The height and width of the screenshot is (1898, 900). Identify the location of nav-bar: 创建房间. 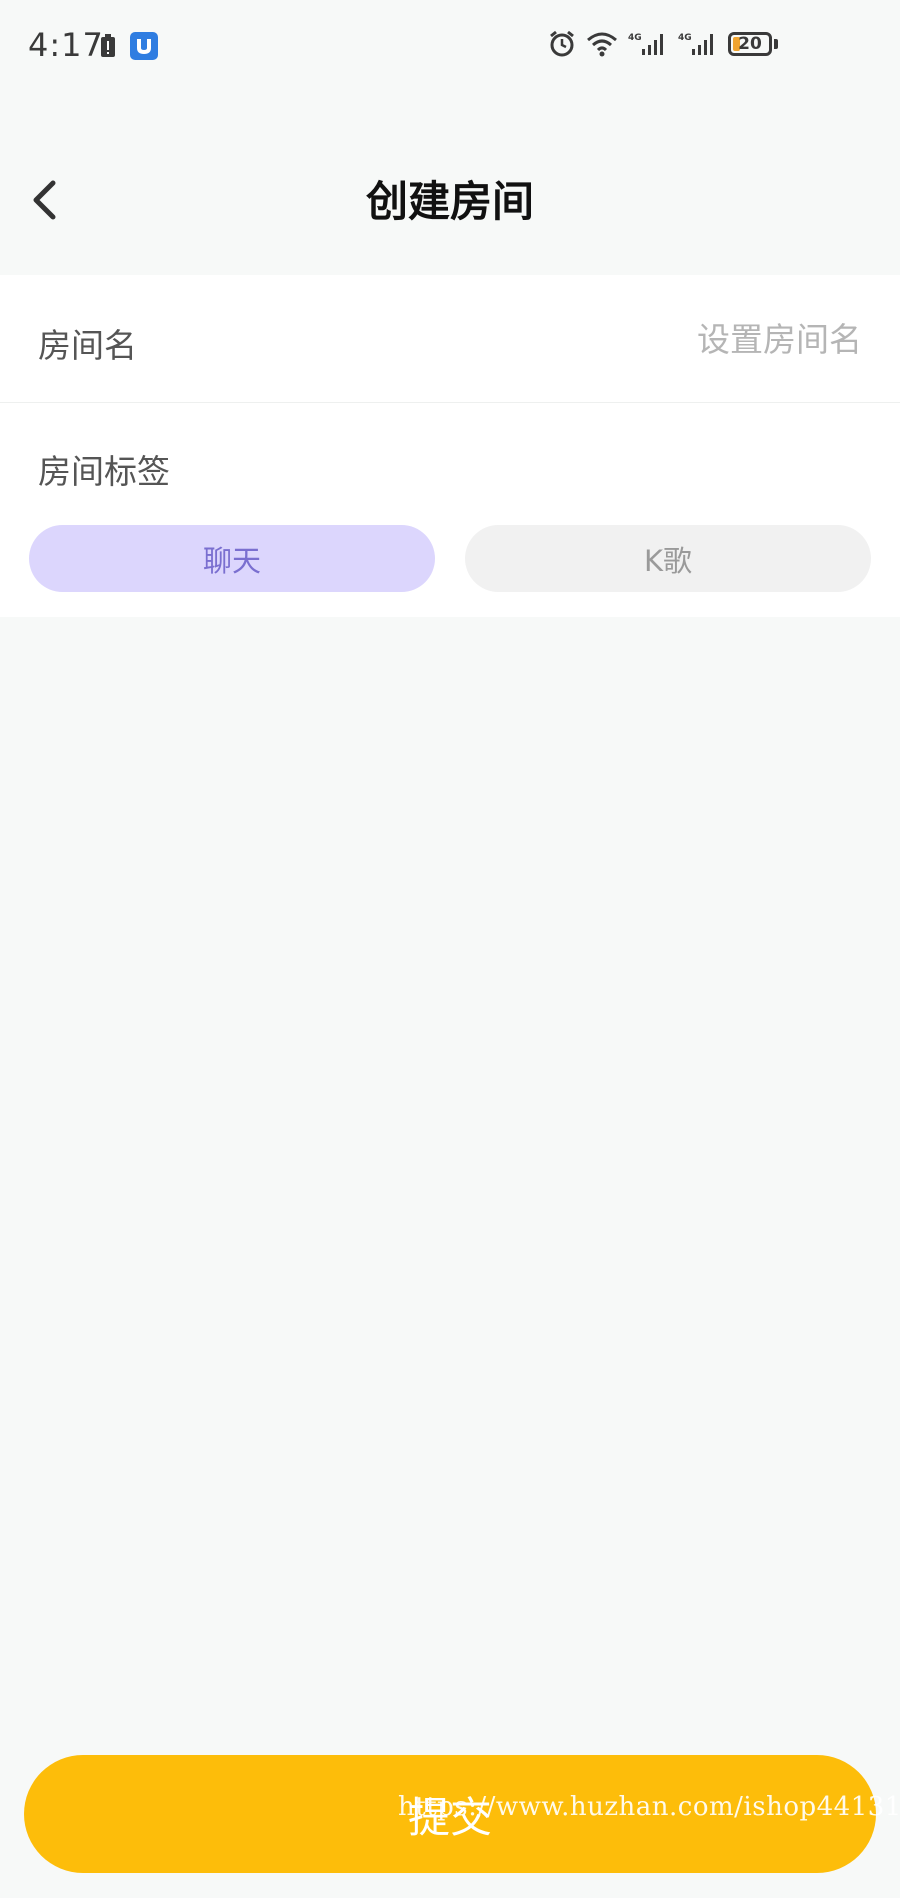
(450, 195).